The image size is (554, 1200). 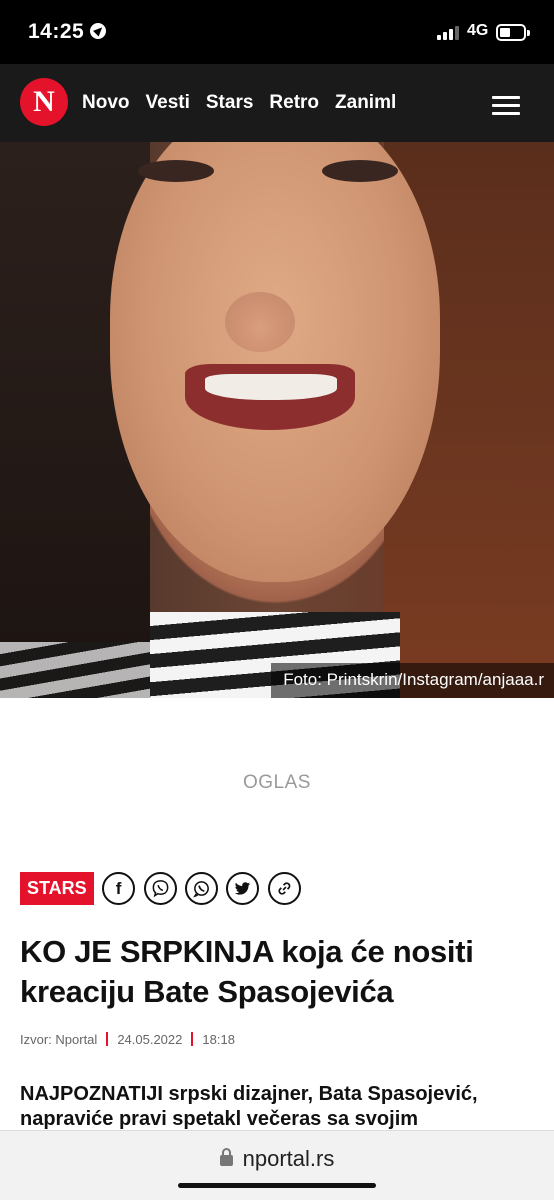 I want to click on viber-icon, so click(x=160, y=888).